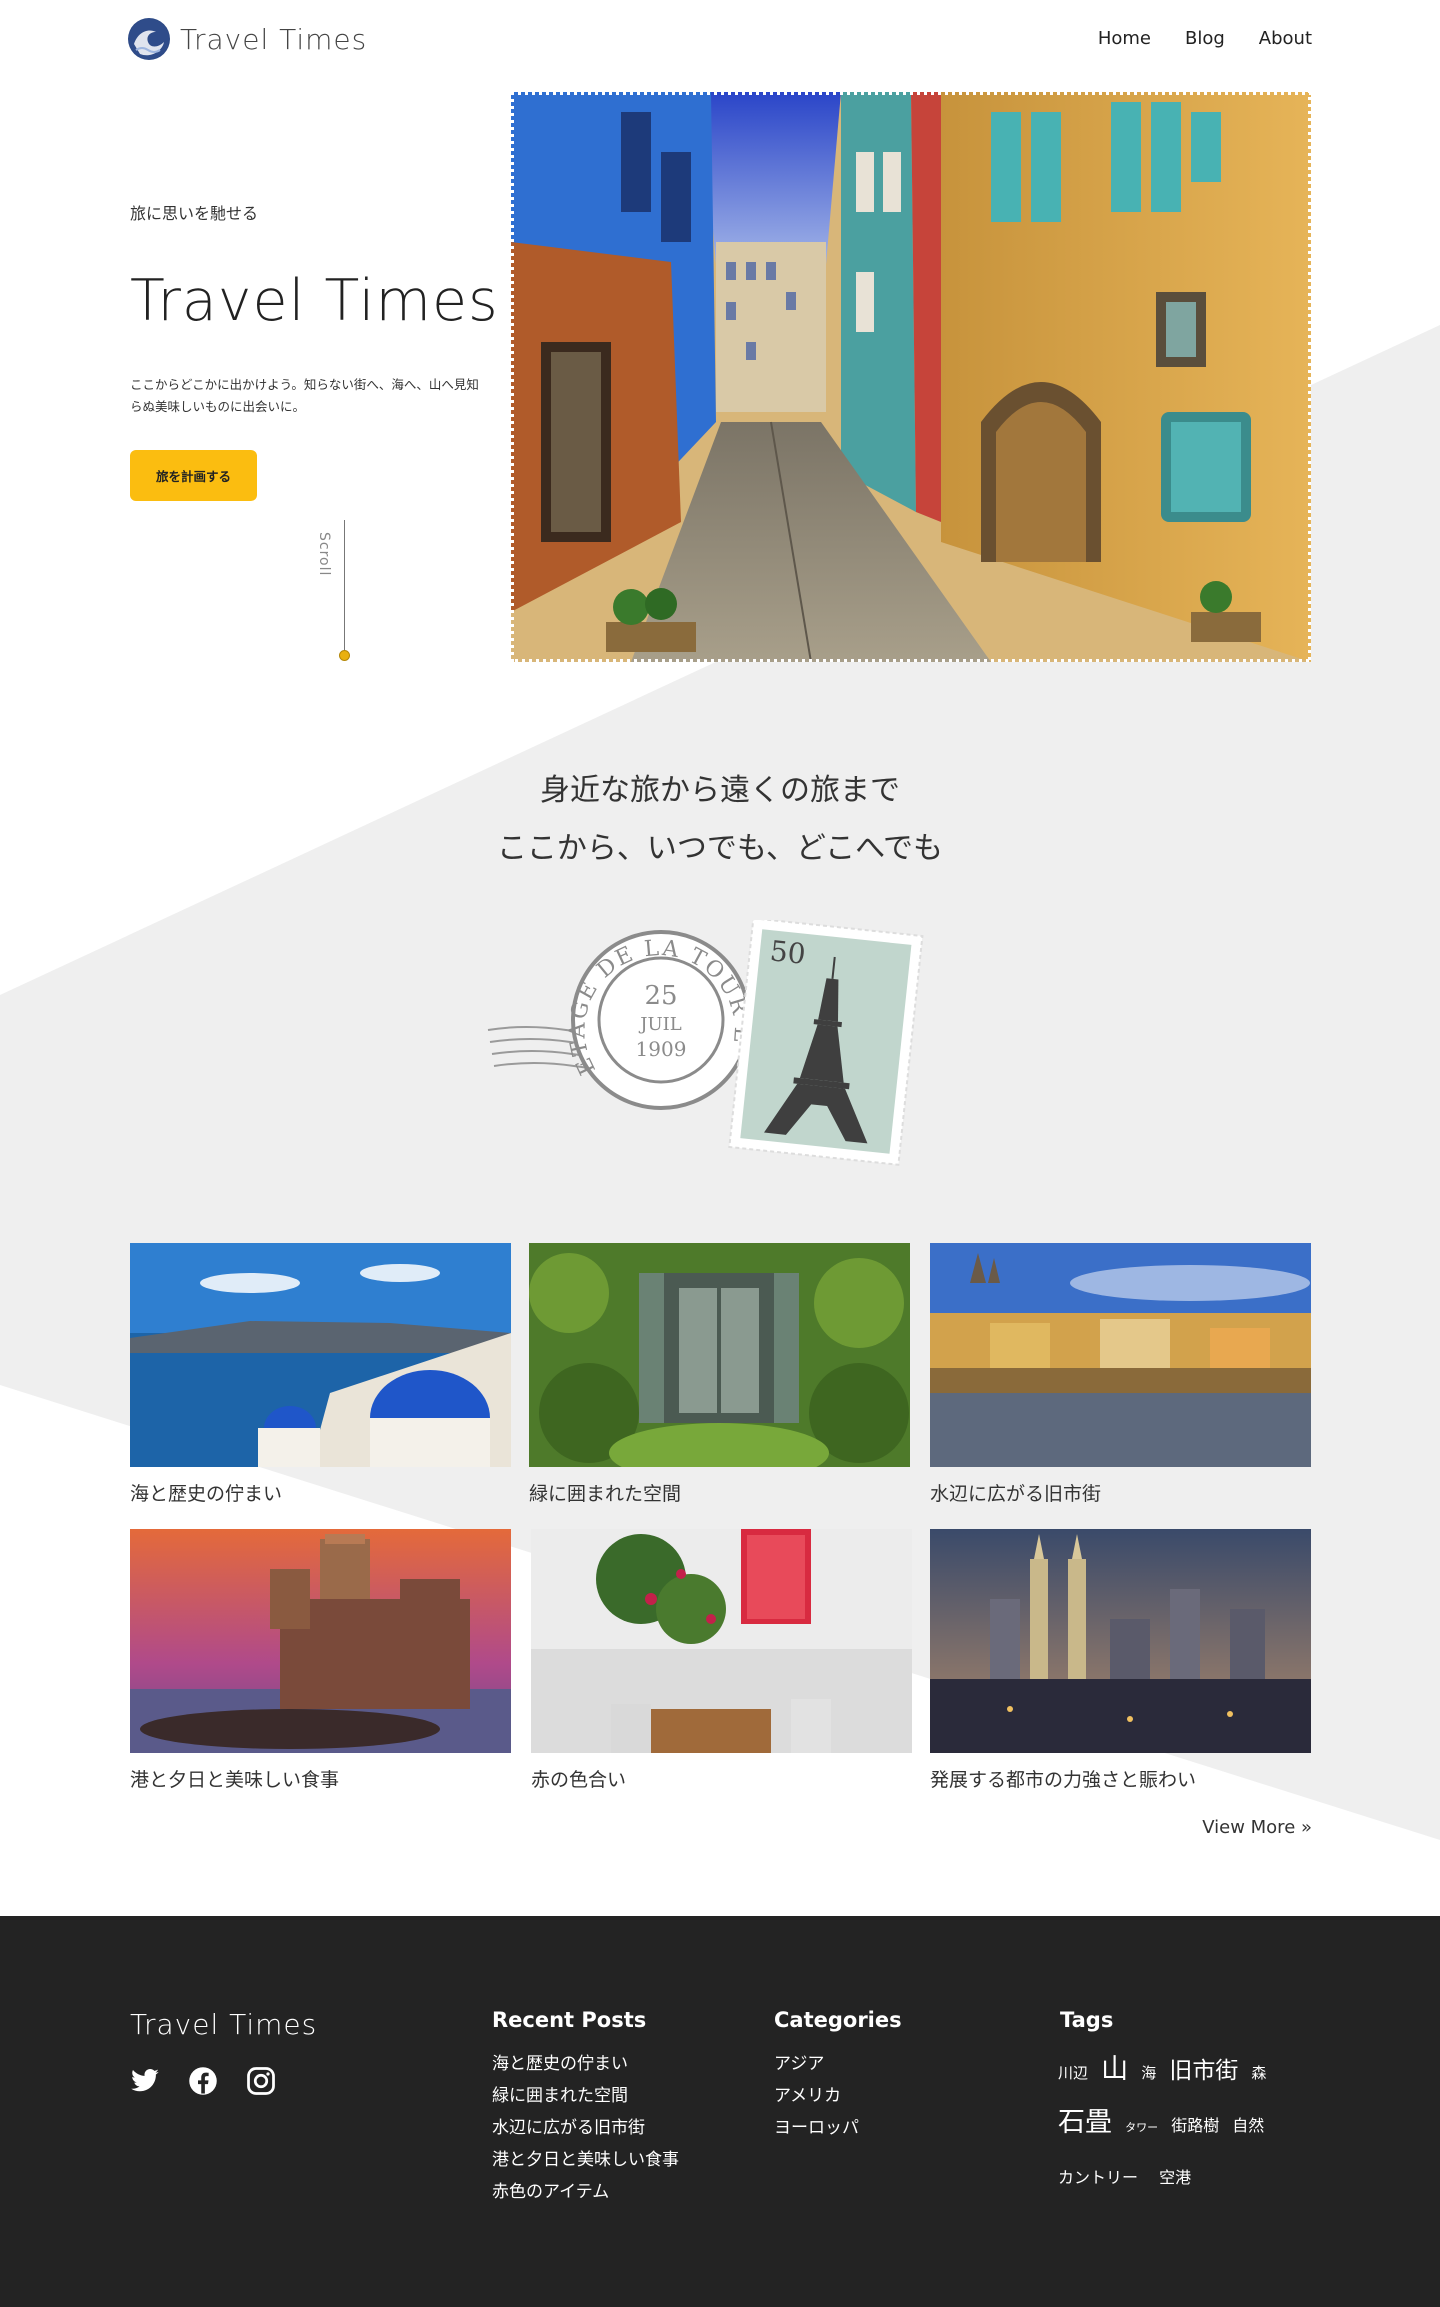 This screenshot has width=1440, height=2307. I want to click on category-link: アジア, so click(838, 2064).